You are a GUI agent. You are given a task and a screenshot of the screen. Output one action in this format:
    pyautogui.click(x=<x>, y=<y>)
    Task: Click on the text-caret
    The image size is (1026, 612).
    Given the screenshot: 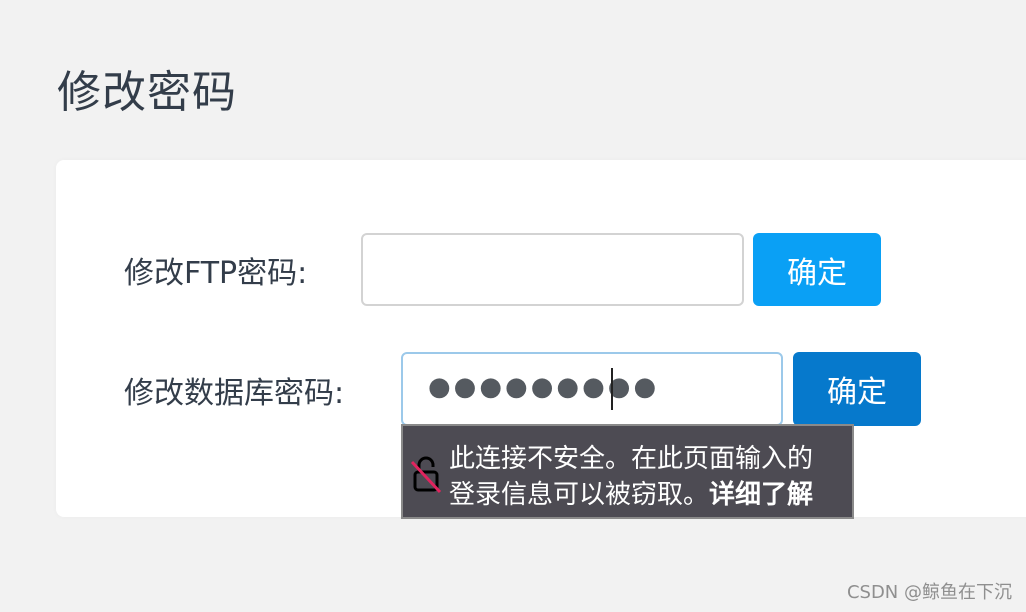 What is the action you would take?
    pyautogui.click(x=612, y=389)
    